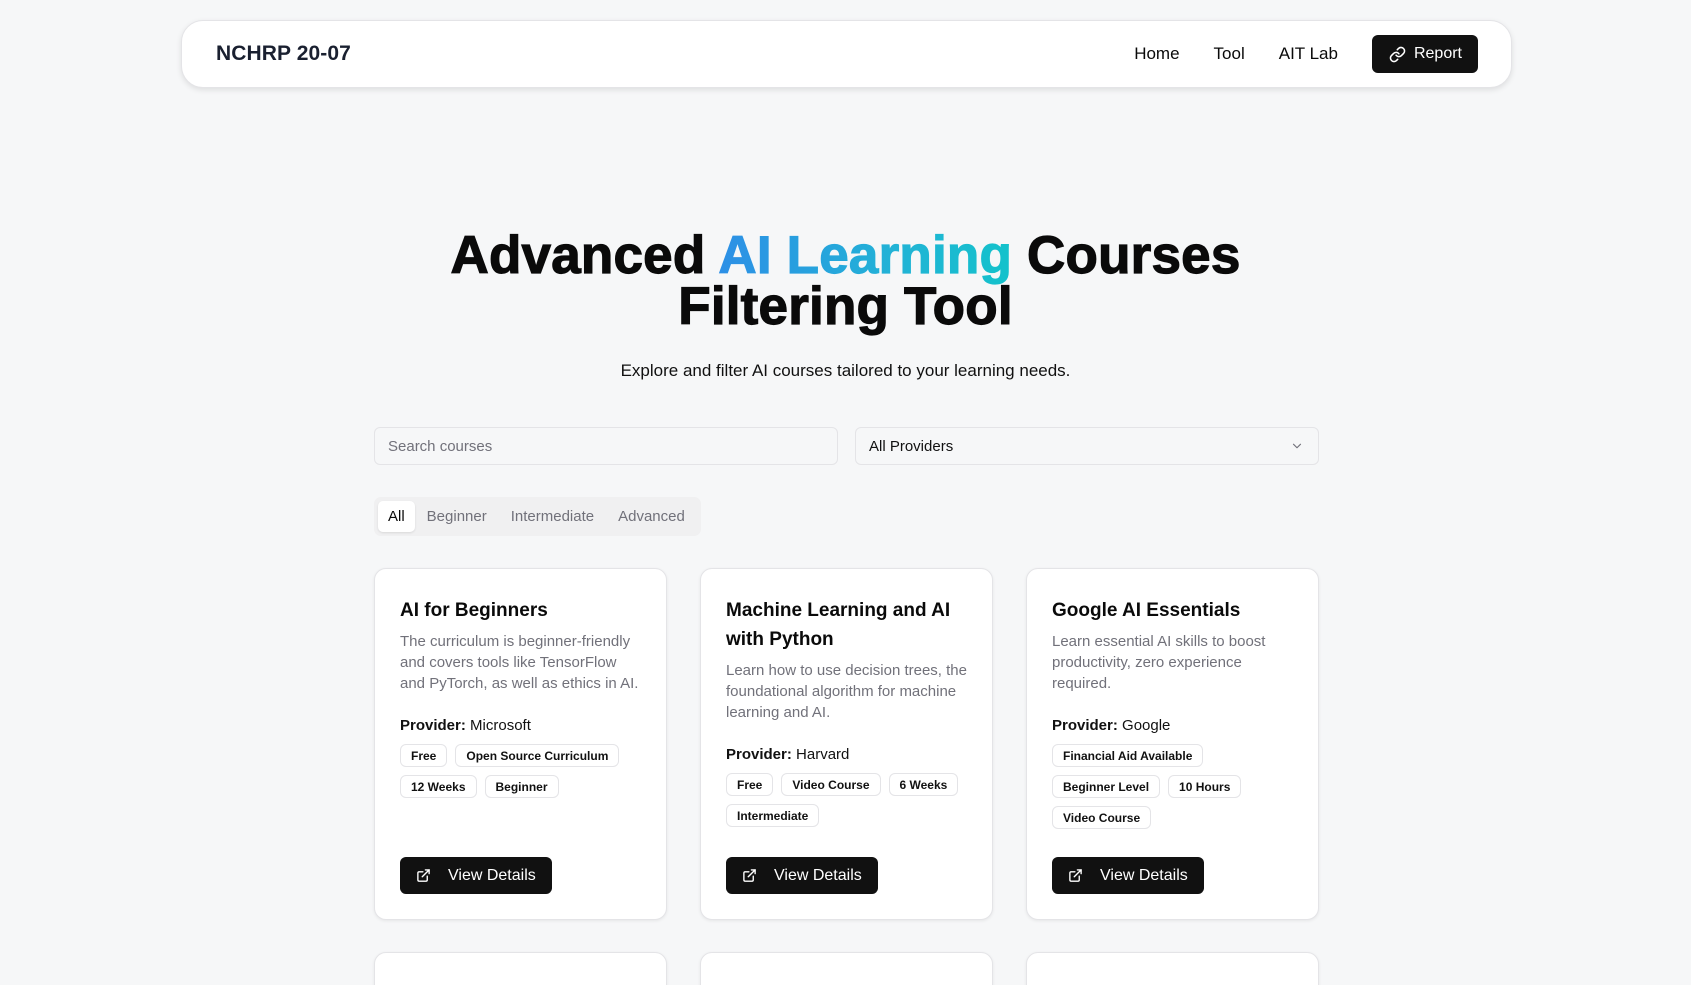 The image size is (1691, 985). Describe the element at coordinates (606, 446) in the screenshot. I see `search-input` at that location.